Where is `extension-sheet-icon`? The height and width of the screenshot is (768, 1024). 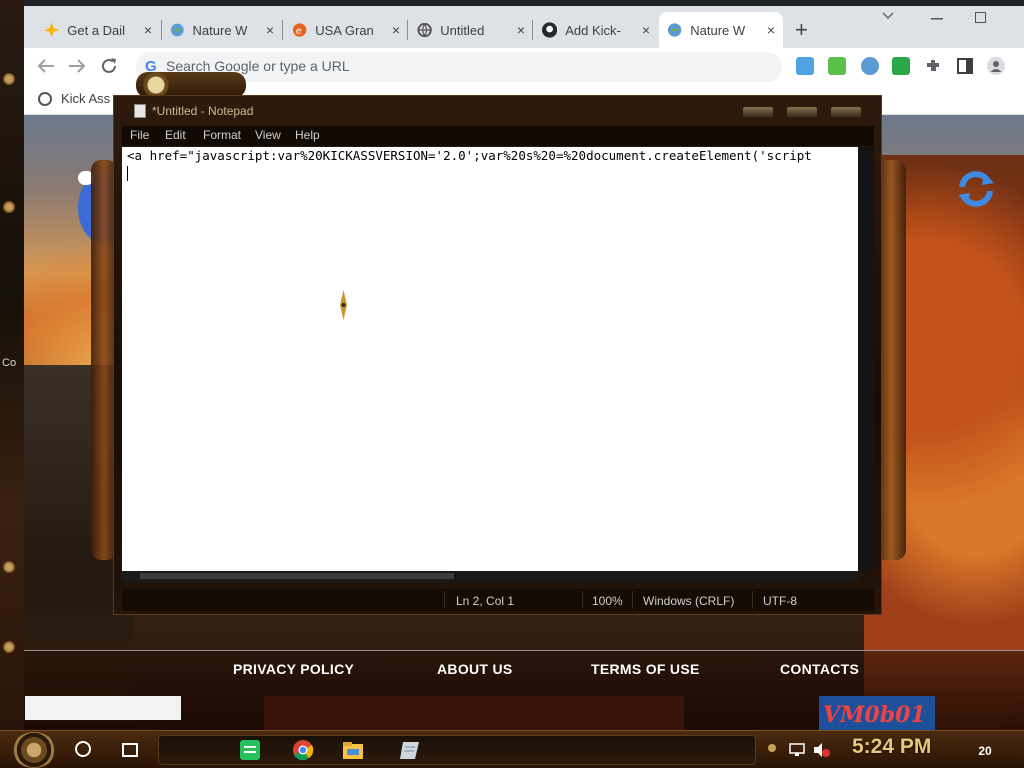 extension-sheet-icon is located at coordinates (901, 66).